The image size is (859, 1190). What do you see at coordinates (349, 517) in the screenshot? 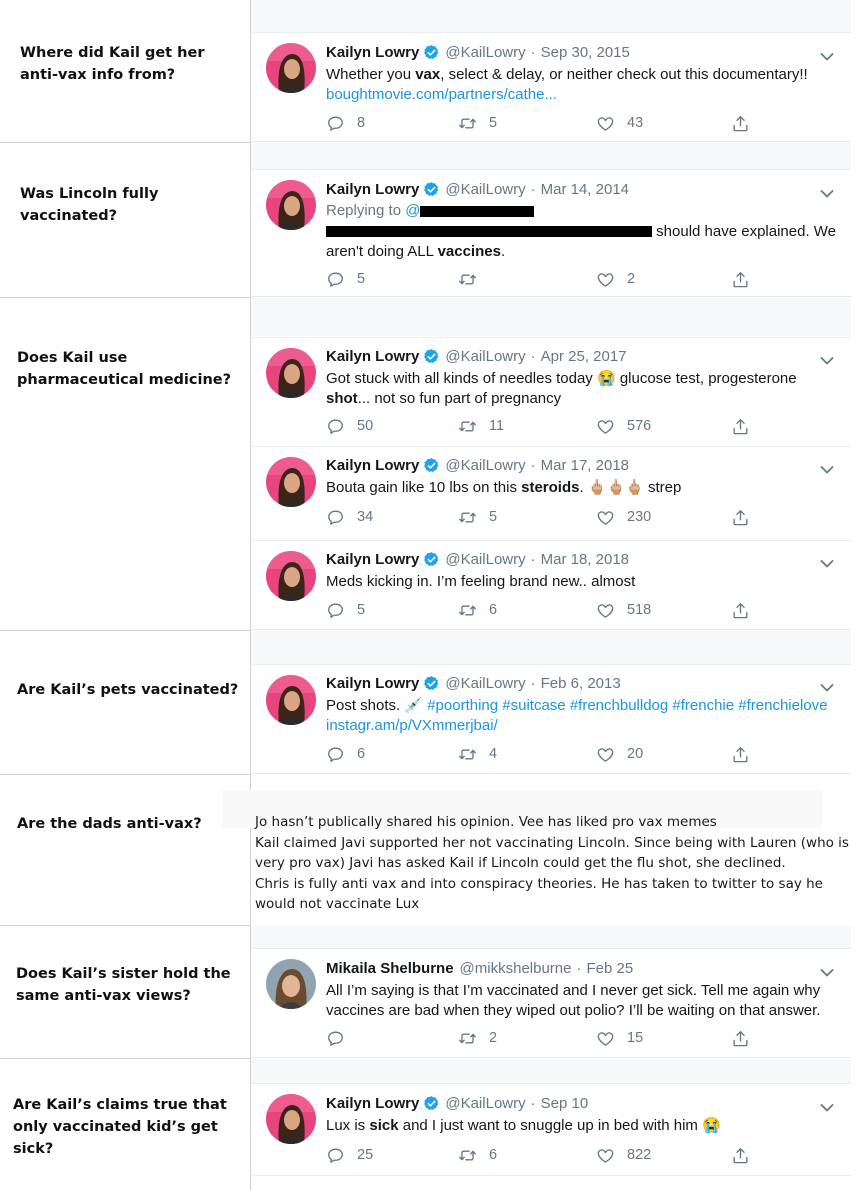
I see `reply-button: 34` at bounding box center [349, 517].